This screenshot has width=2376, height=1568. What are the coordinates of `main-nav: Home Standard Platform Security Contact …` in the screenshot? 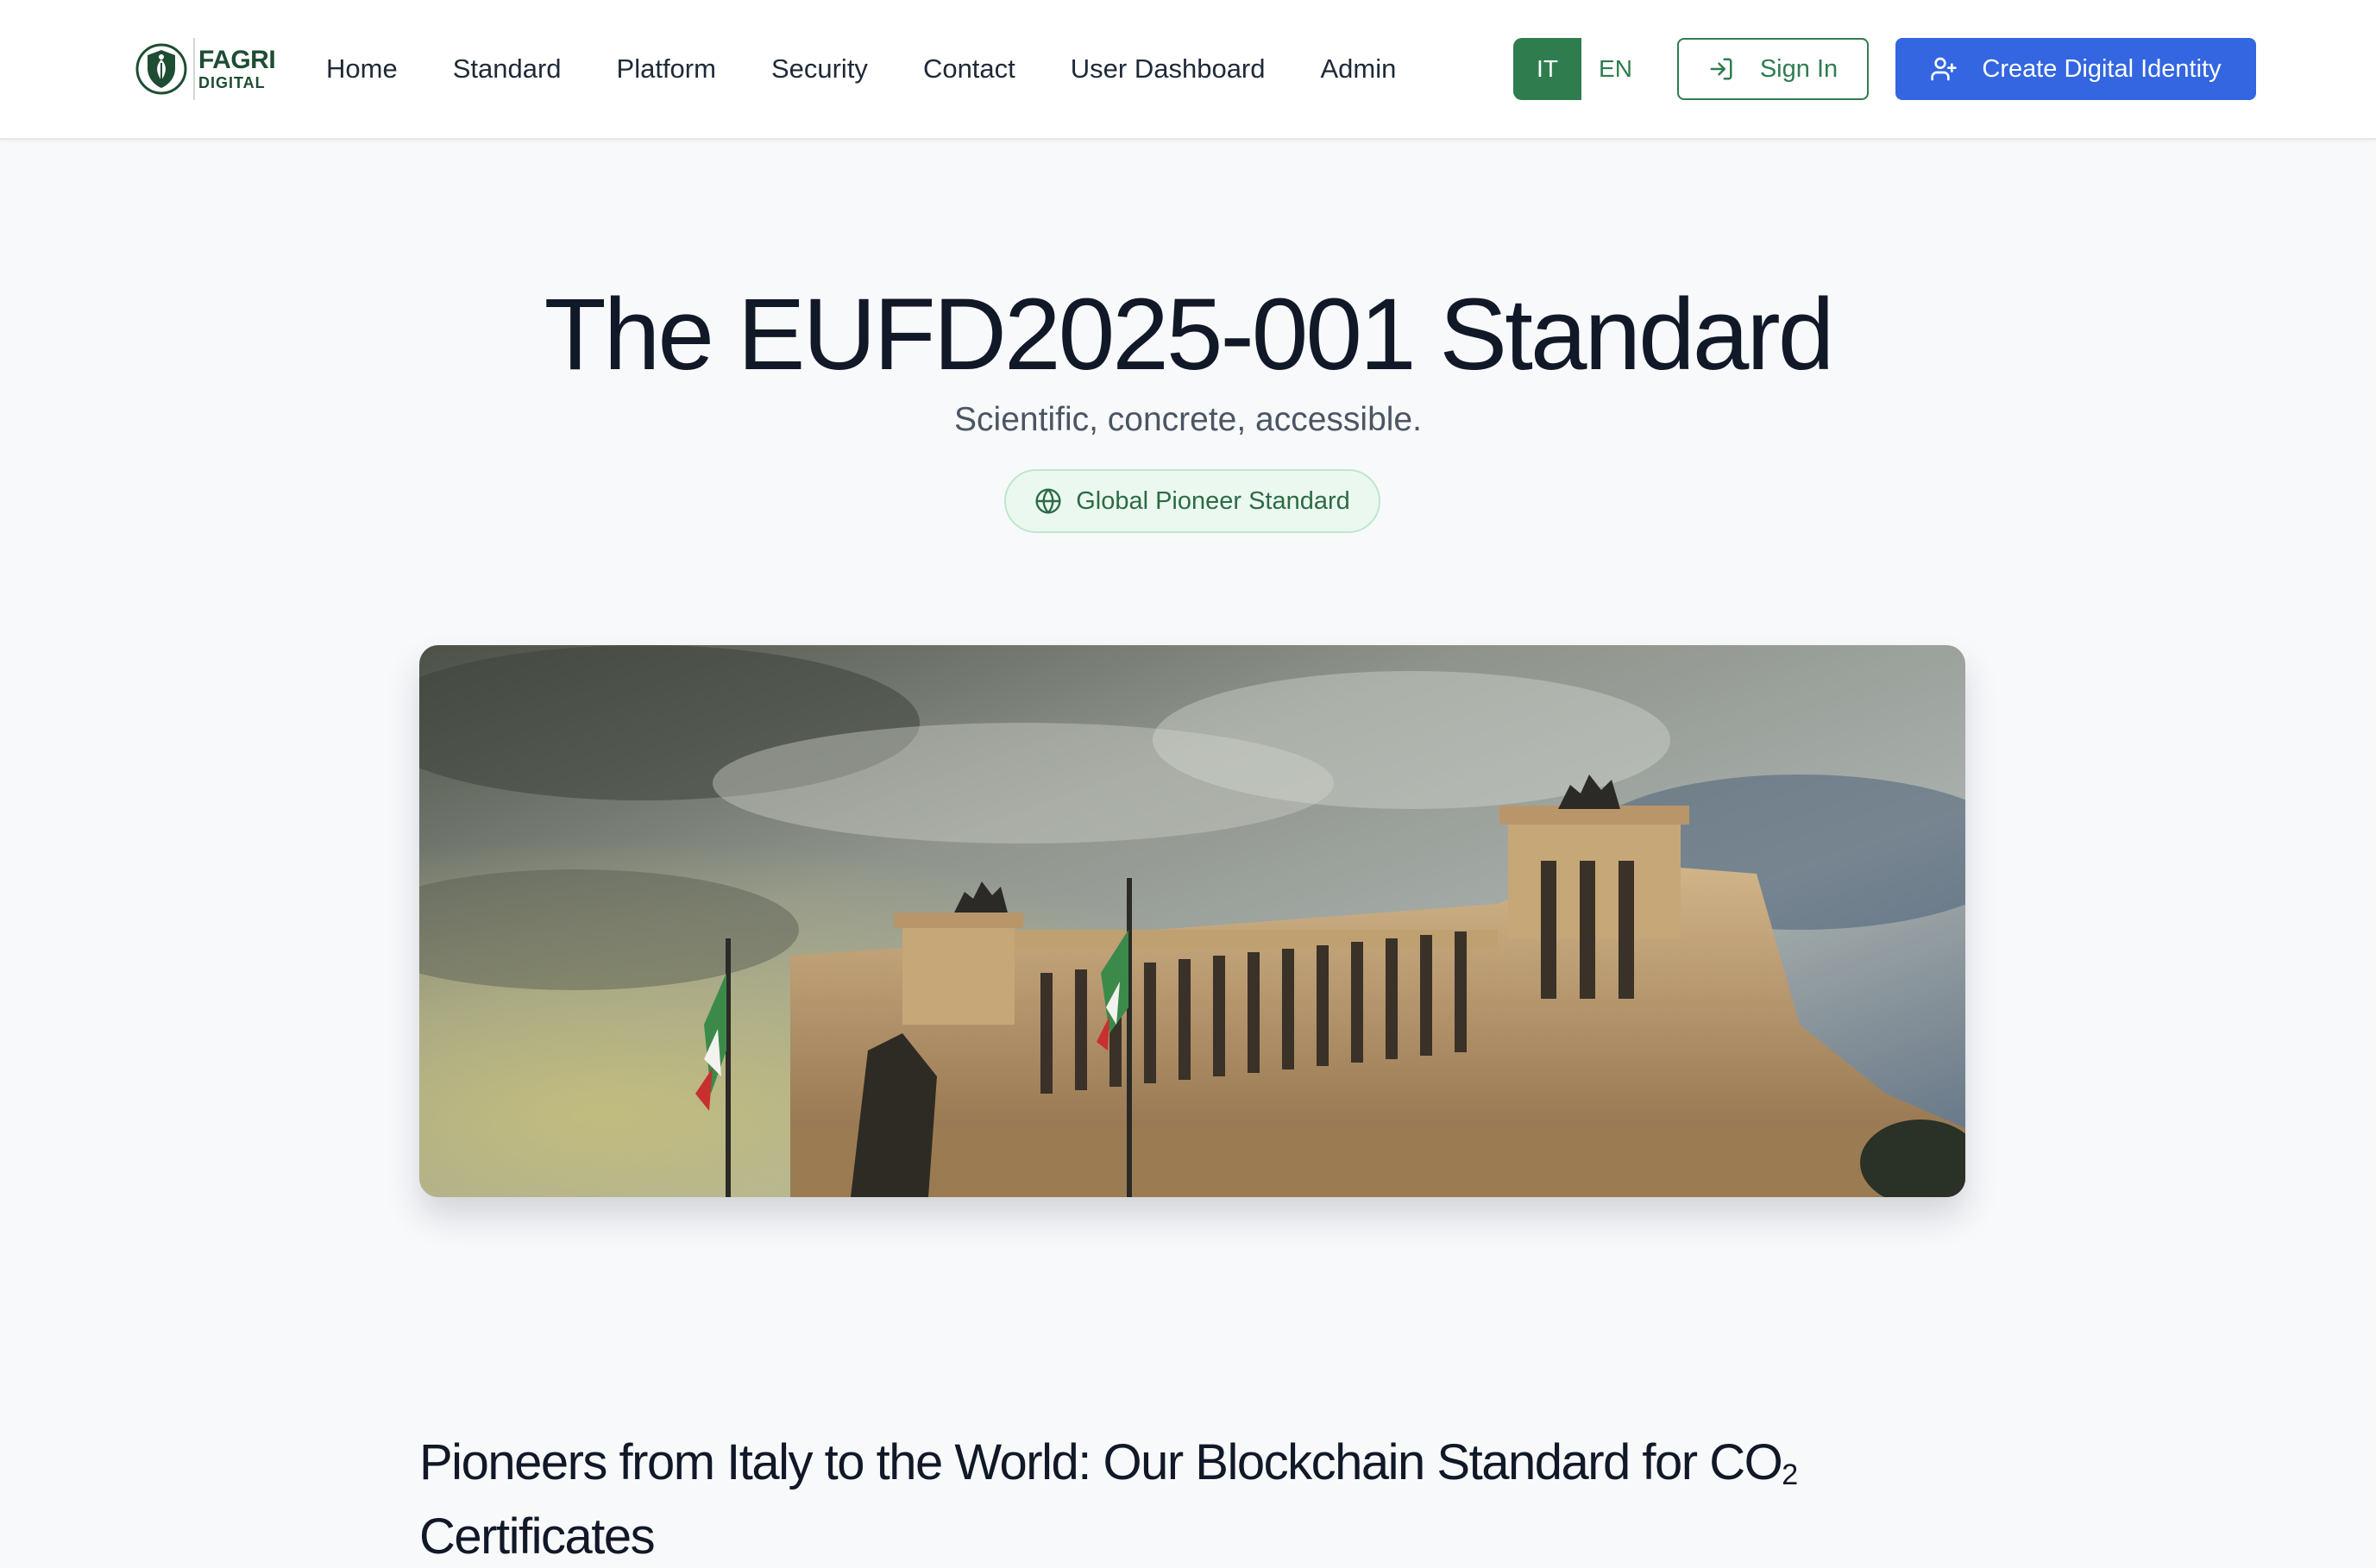 It's located at (861, 69).